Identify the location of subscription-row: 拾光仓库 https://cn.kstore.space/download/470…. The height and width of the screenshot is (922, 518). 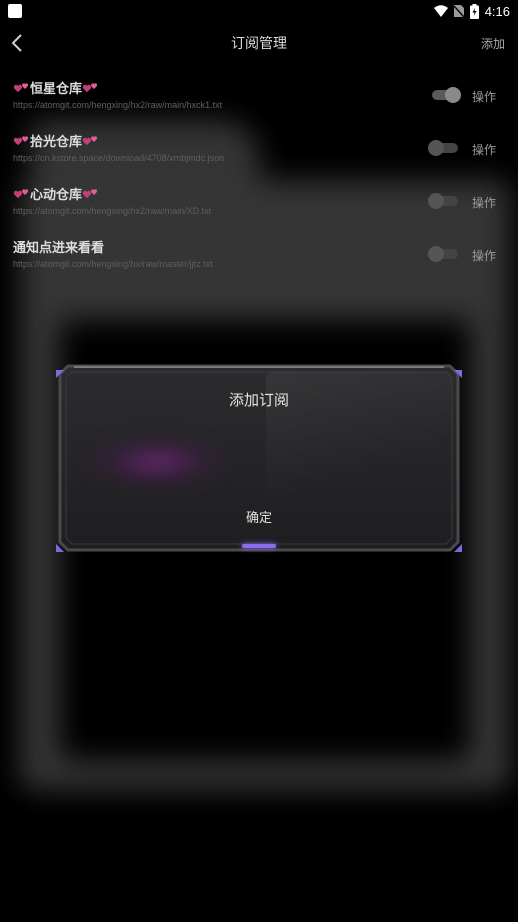
(259, 153).